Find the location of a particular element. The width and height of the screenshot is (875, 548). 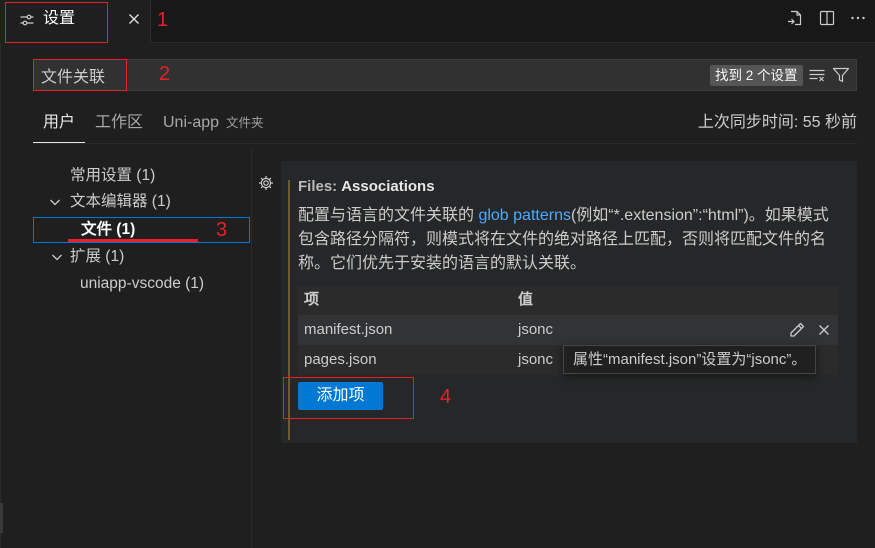

settings-sliders-icon is located at coordinates (27, 20).